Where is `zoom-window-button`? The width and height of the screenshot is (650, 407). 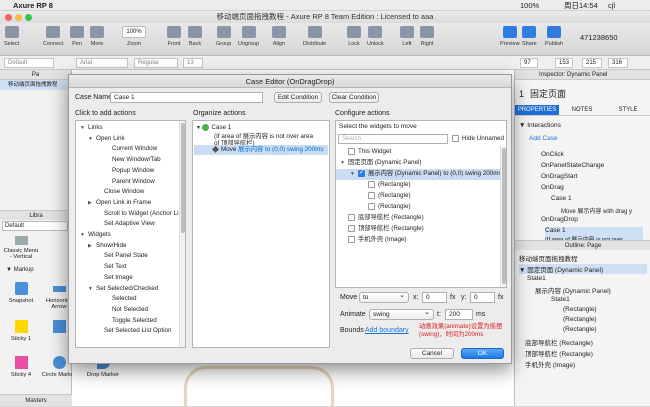
zoom-window-button is located at coordinates (28, 17).